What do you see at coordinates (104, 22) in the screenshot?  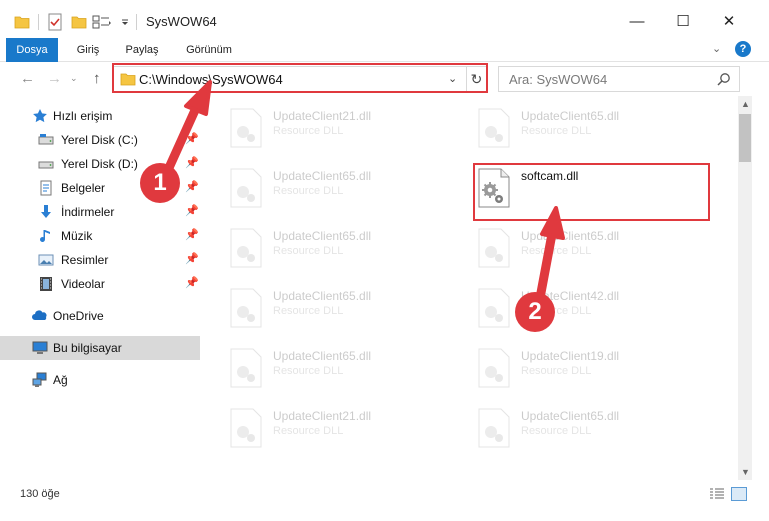 I see `view-options-icon` at bounding box center [104, 22].